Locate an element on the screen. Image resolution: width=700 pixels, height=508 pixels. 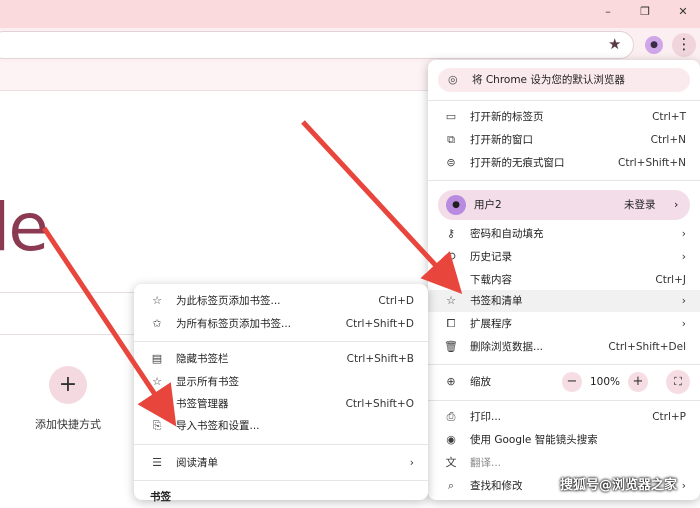
arrow-to-bookmarks-menu is located at coordinates (382, 207).